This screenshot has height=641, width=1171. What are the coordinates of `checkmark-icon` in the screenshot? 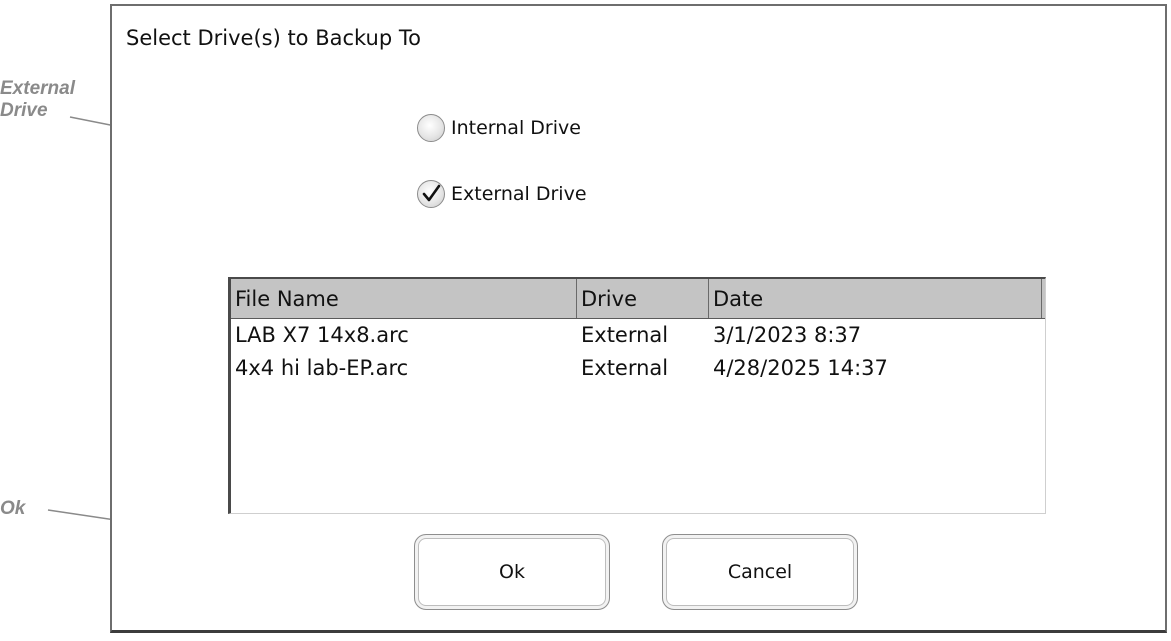 It's located at (431, 193).